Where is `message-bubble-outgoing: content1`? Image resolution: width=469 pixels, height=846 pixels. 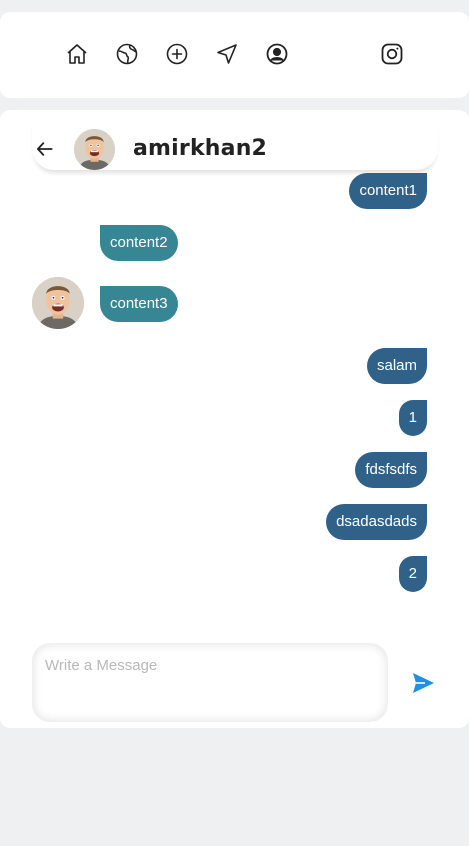 message-bubble-outgoing: content1 is located at coordinates (388, 191).